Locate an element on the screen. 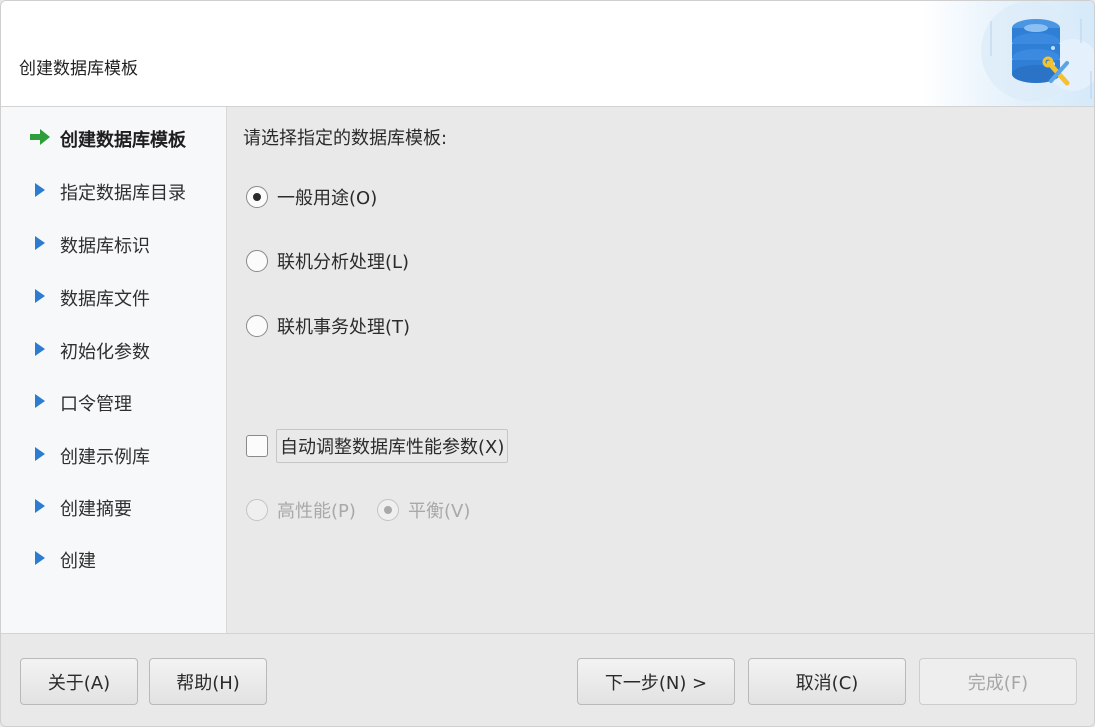  step-create: 创建 is located at coordinates (114, 558).